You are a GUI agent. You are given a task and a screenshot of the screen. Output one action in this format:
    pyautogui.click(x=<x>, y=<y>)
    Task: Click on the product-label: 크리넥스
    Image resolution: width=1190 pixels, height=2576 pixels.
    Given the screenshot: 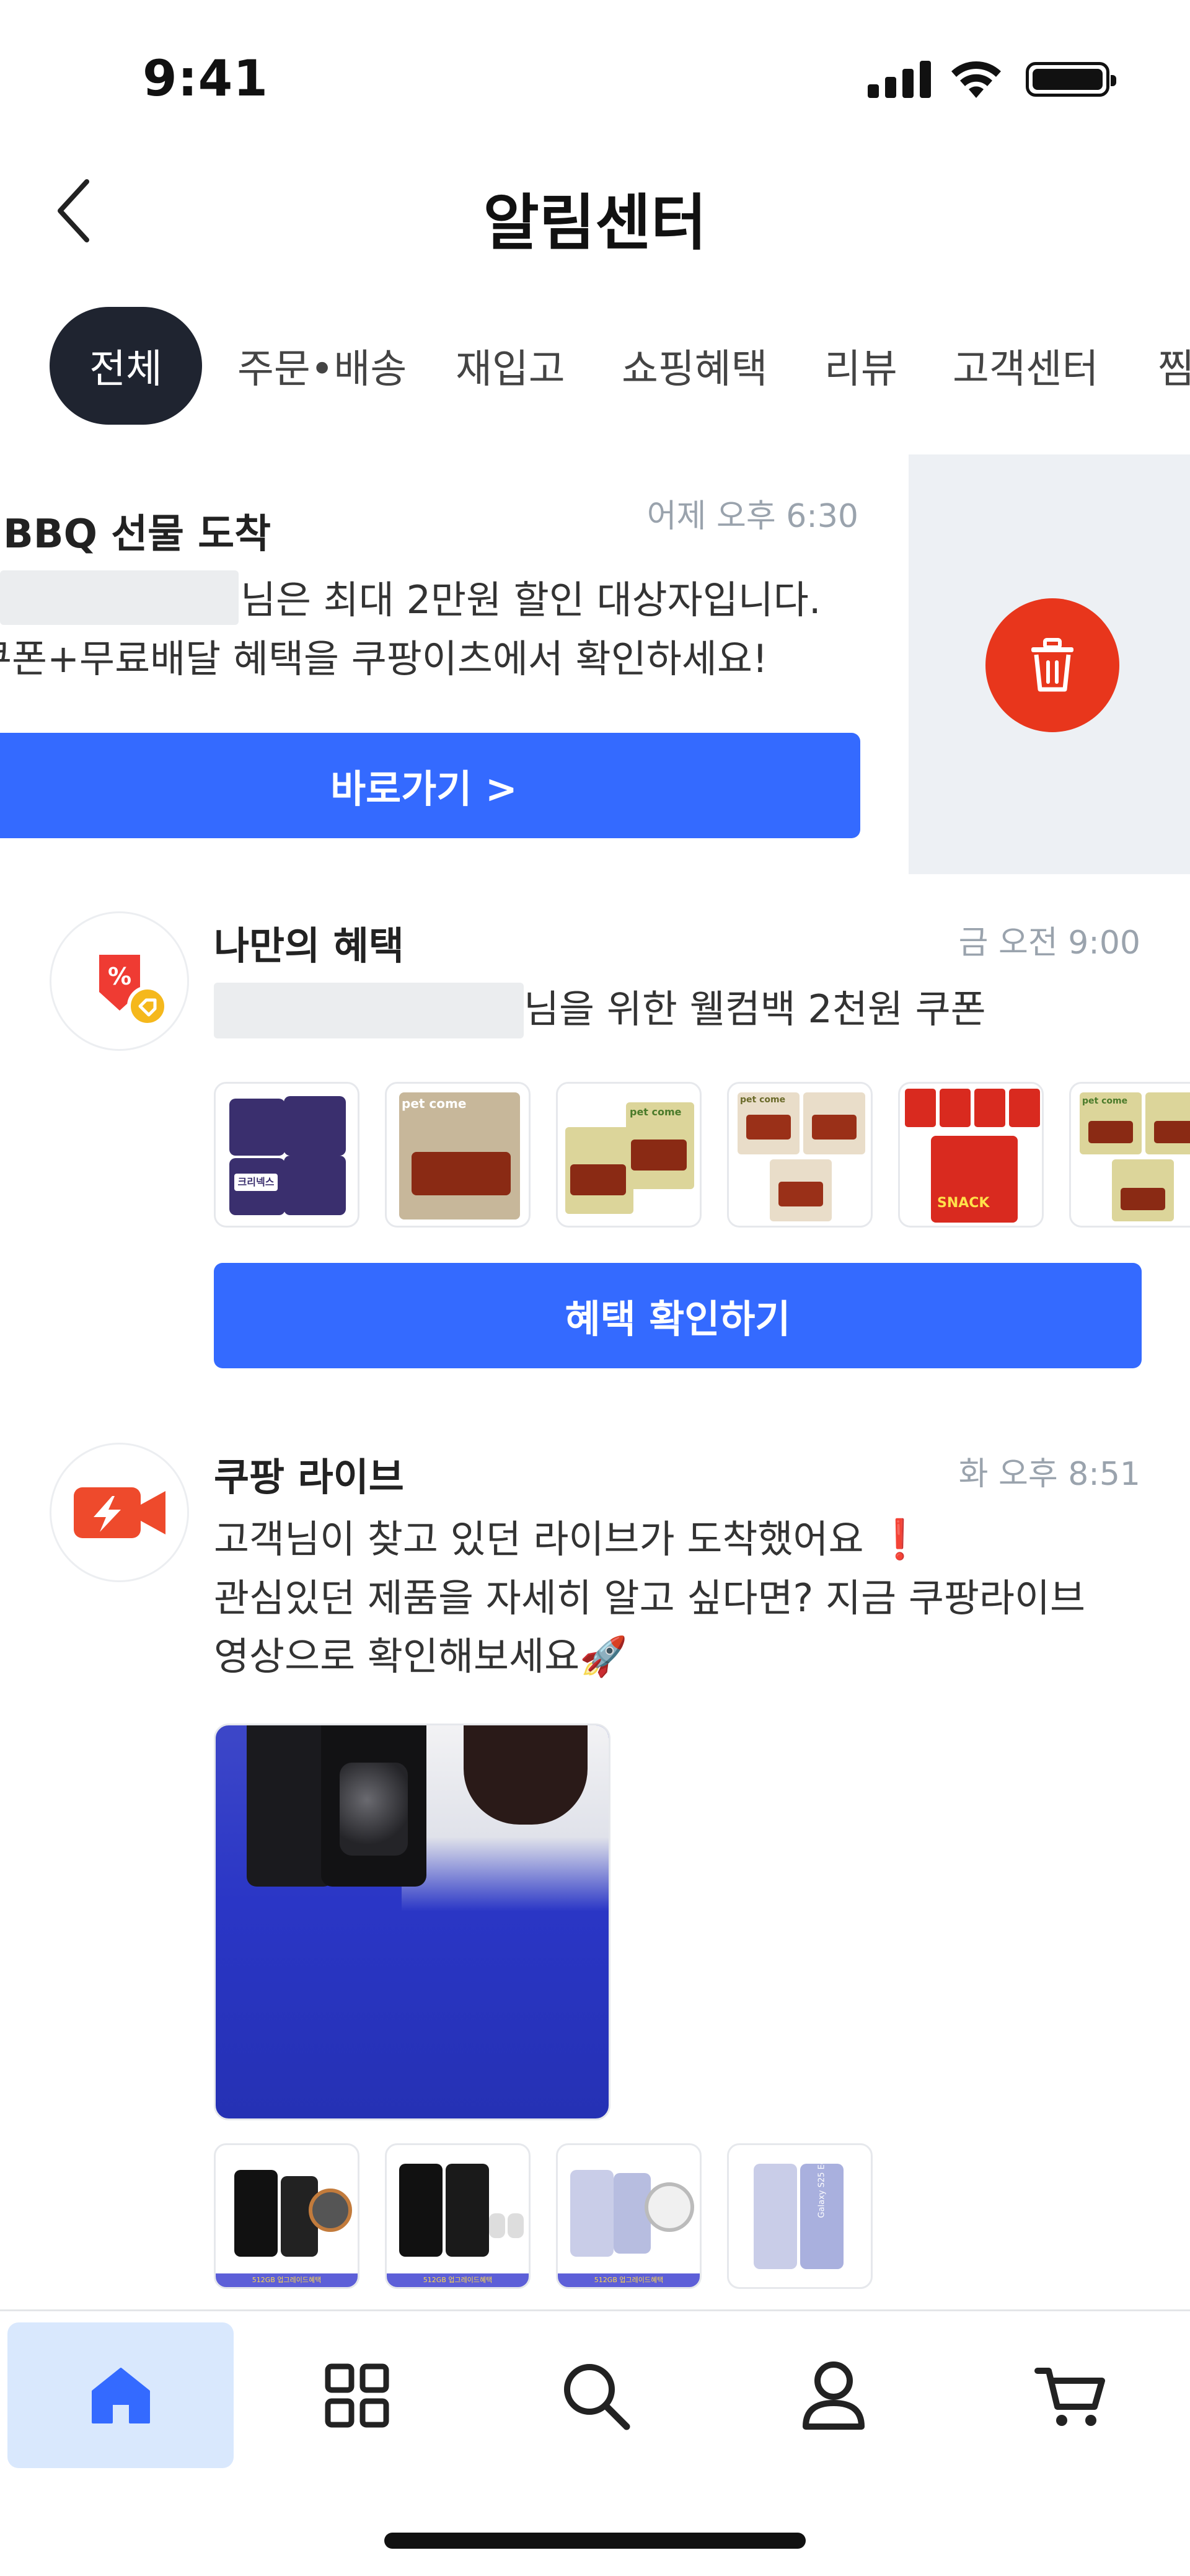 What is the action you would take?
    pyautogui.click(x=256, y=1182)
    